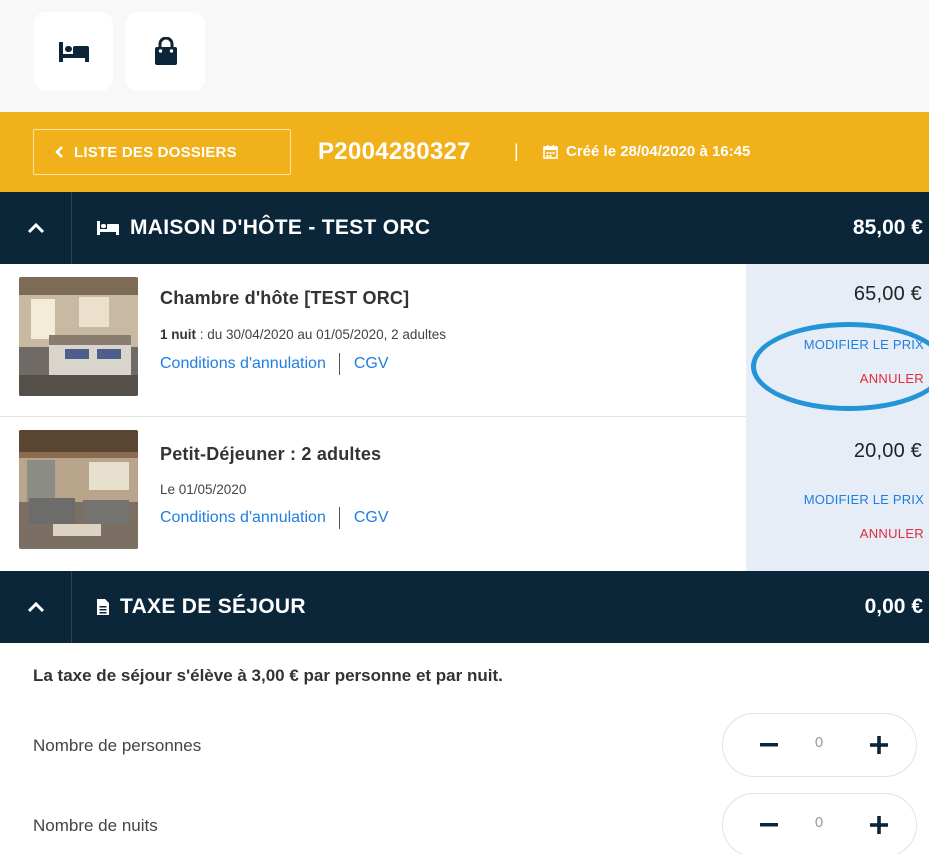 The image size is (929, 854). What do you see at coordinates (394, 151) in the screenshot?
I see `dossier-number: P2004280327` at bounding box center [394, 151].